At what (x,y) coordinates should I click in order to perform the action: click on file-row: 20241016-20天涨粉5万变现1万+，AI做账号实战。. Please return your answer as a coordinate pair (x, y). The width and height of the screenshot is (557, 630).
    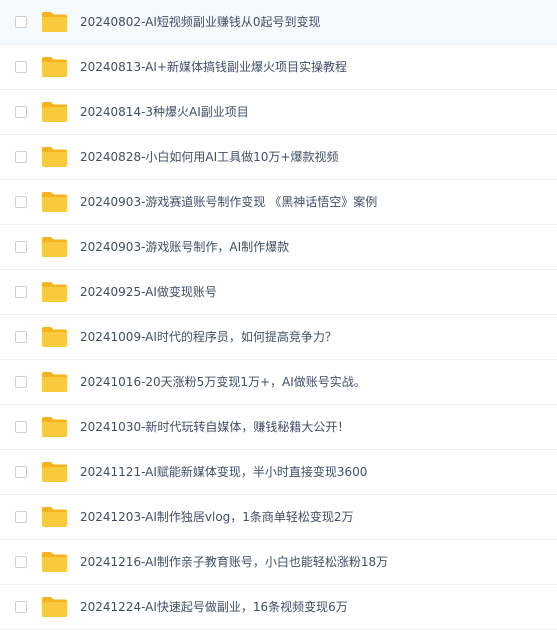
    Looking at the image, I should click on (278, 382).